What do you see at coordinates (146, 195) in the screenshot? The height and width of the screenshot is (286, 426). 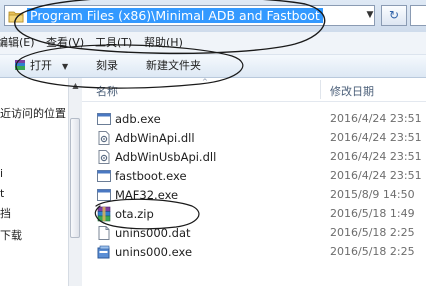 I see `file-name: MAF32.exe` at bounding box center [146, 195].